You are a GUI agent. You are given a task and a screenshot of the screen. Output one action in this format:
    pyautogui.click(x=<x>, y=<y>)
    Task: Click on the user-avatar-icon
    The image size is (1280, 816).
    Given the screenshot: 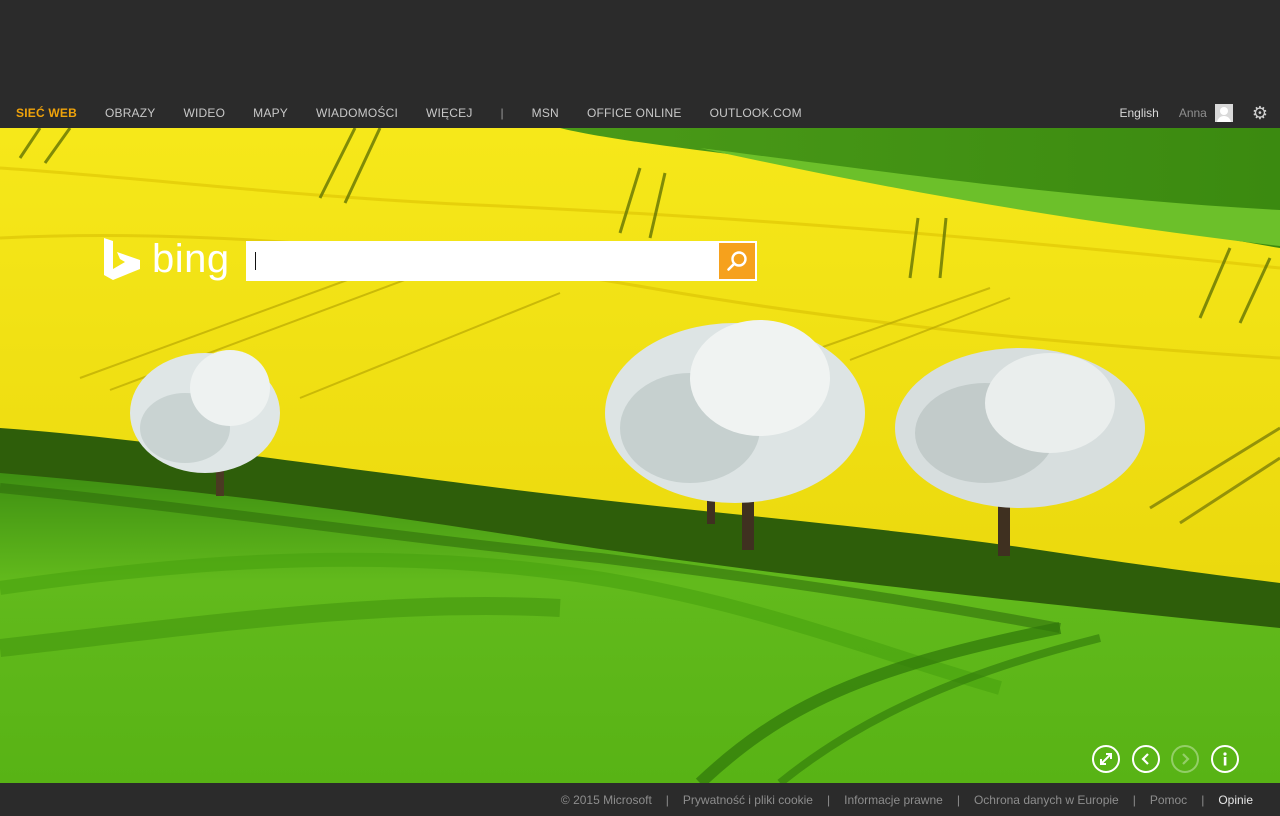 What is the action you would take?
    pyautogui.click(x=1223, y=113)
    